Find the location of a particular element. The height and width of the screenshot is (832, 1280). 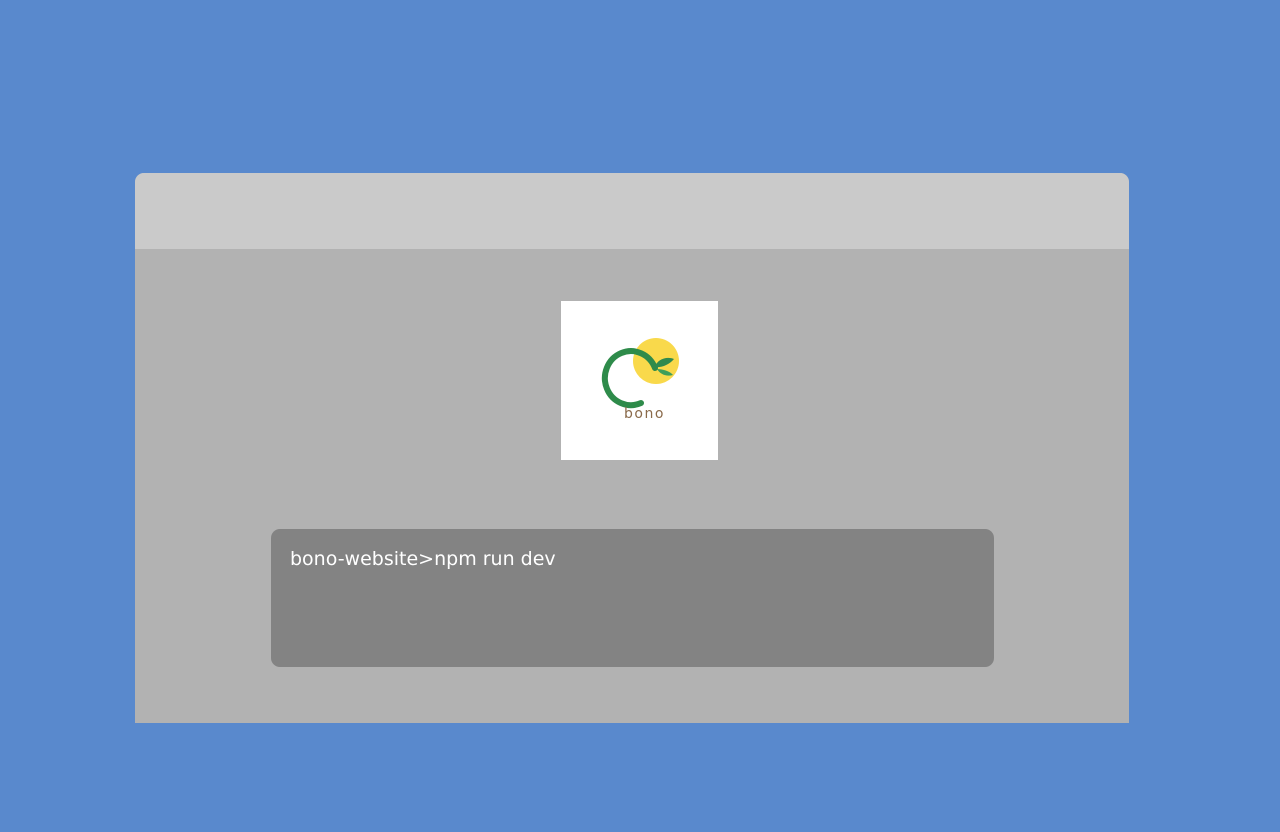

bono-logo-graphic is located at coordinates (640, 373).